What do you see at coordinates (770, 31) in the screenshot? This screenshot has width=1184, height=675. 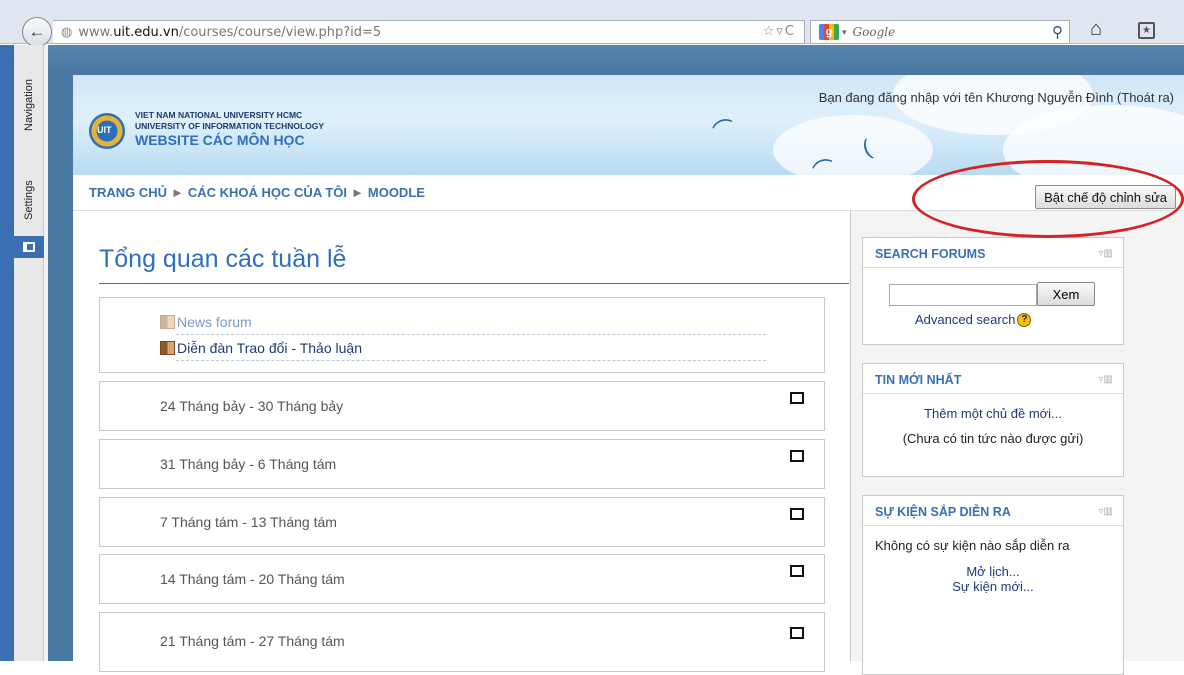 I see `bookmark-star-icon: ☆` at bounding box center [770, 31].